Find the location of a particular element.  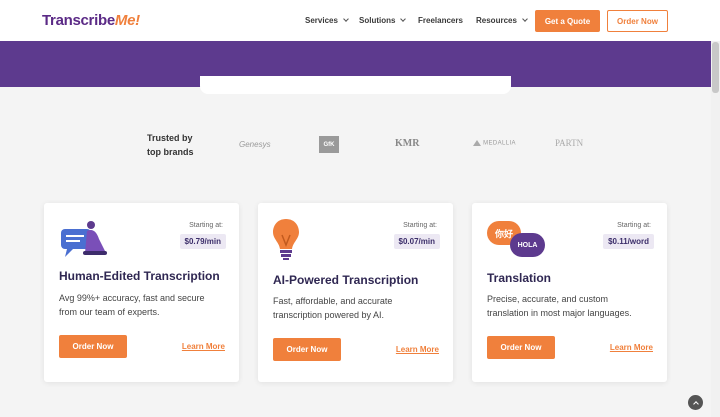

order-now-header-button: Order Now is located at coordinates (637, 21).